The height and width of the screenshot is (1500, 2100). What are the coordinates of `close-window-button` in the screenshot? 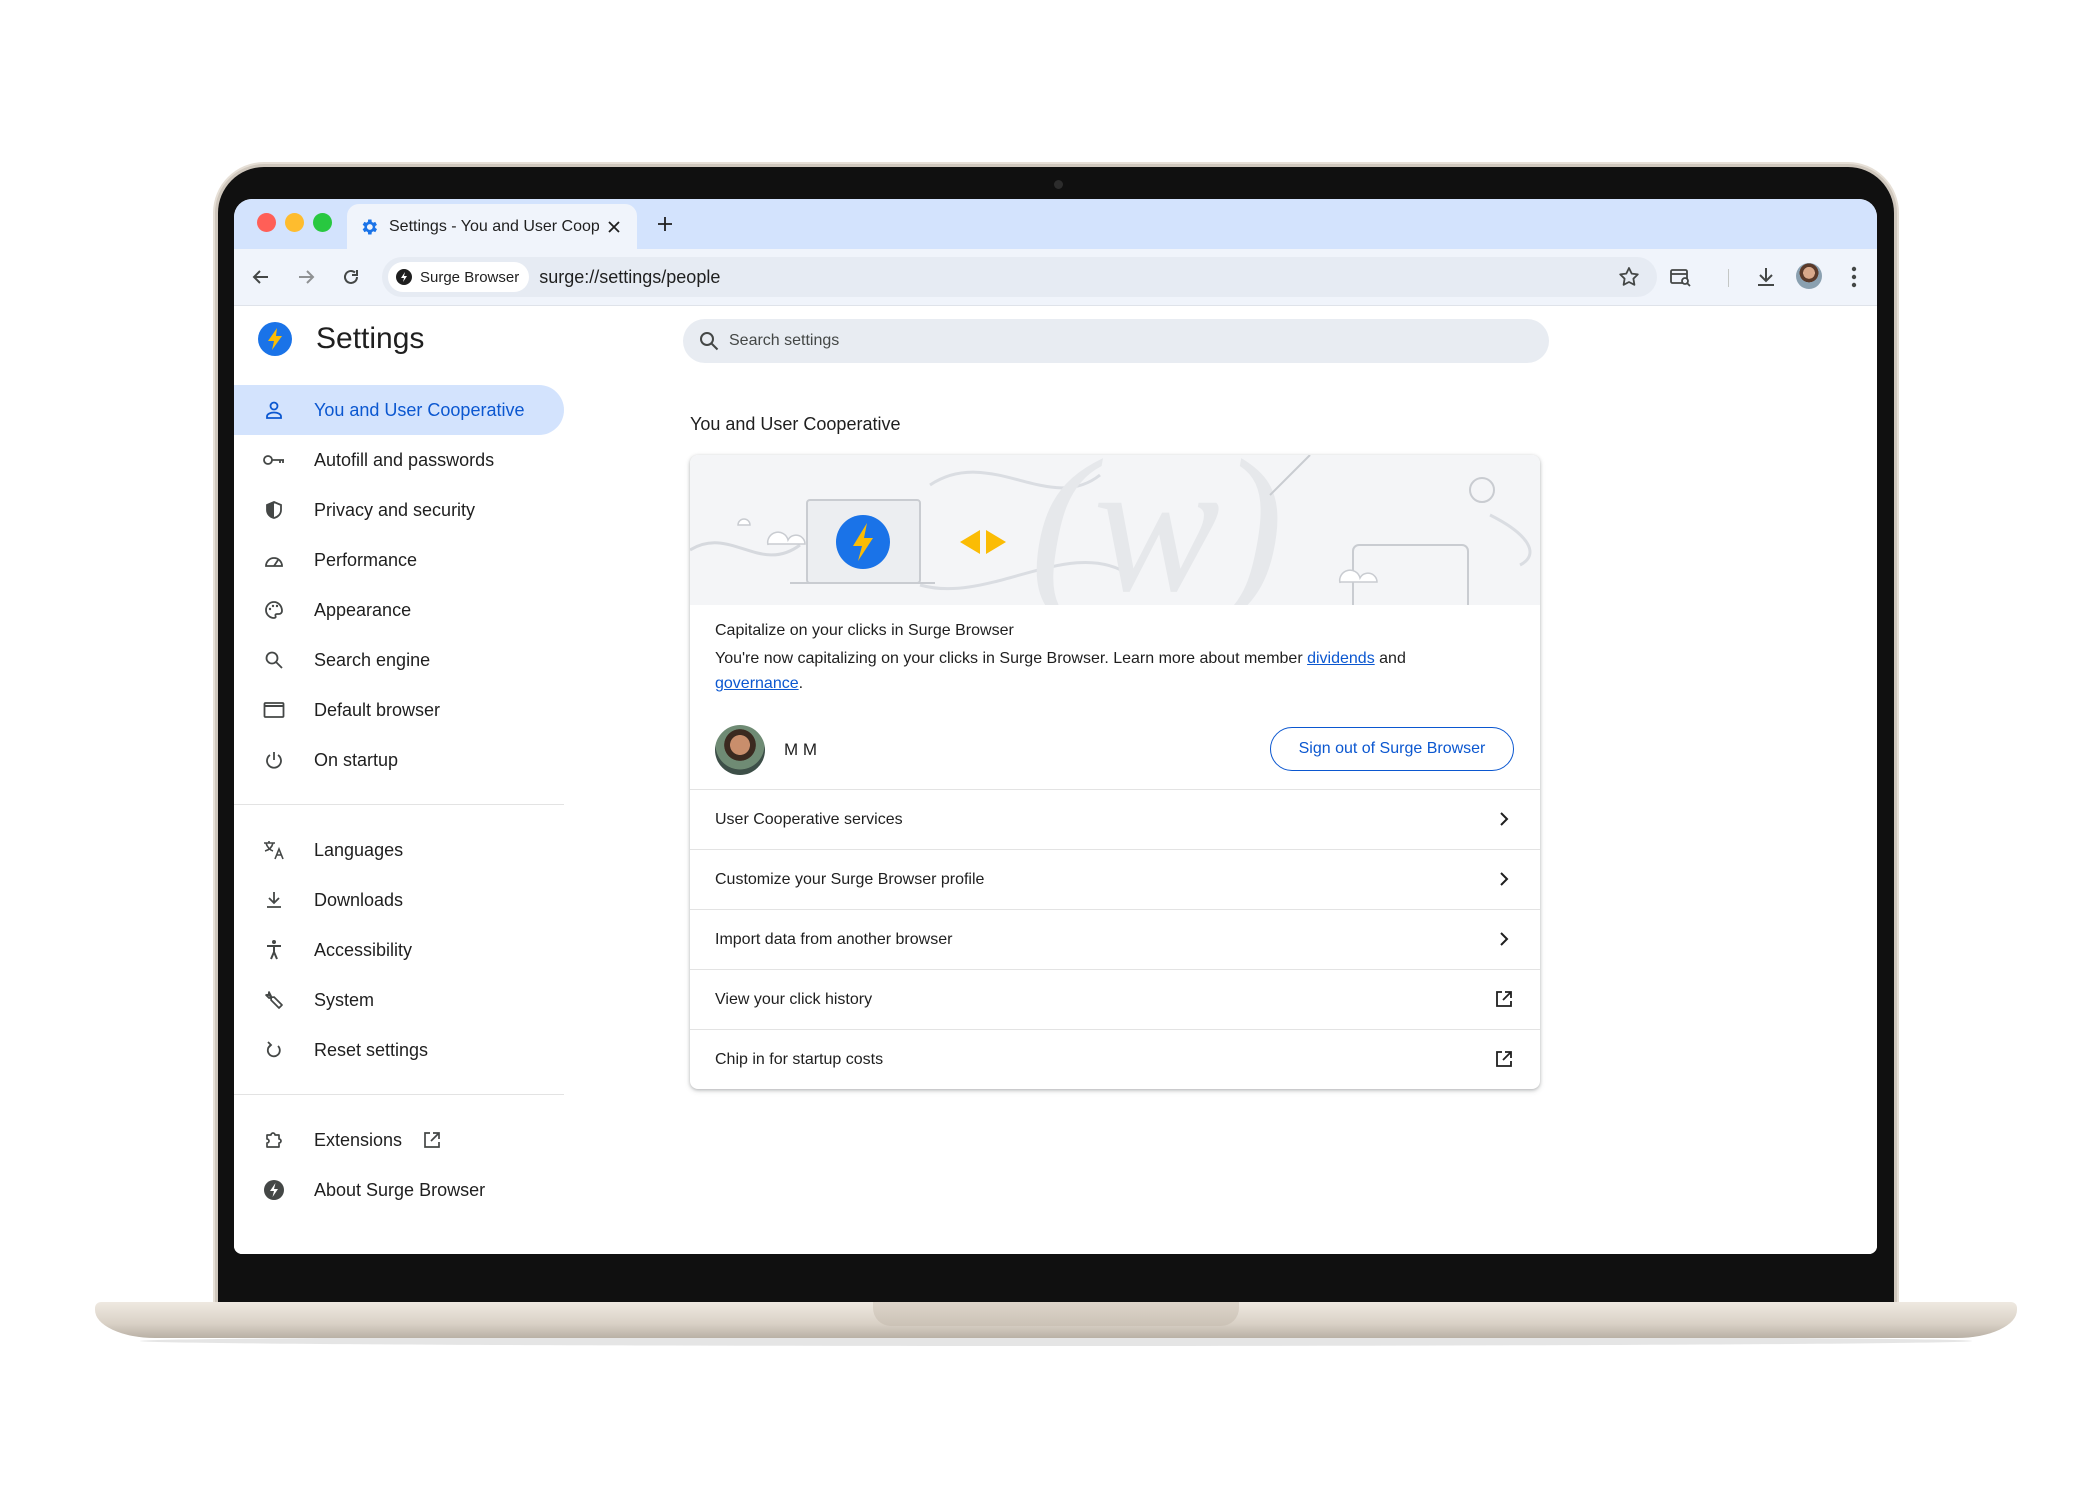 It's located at (266, 222).